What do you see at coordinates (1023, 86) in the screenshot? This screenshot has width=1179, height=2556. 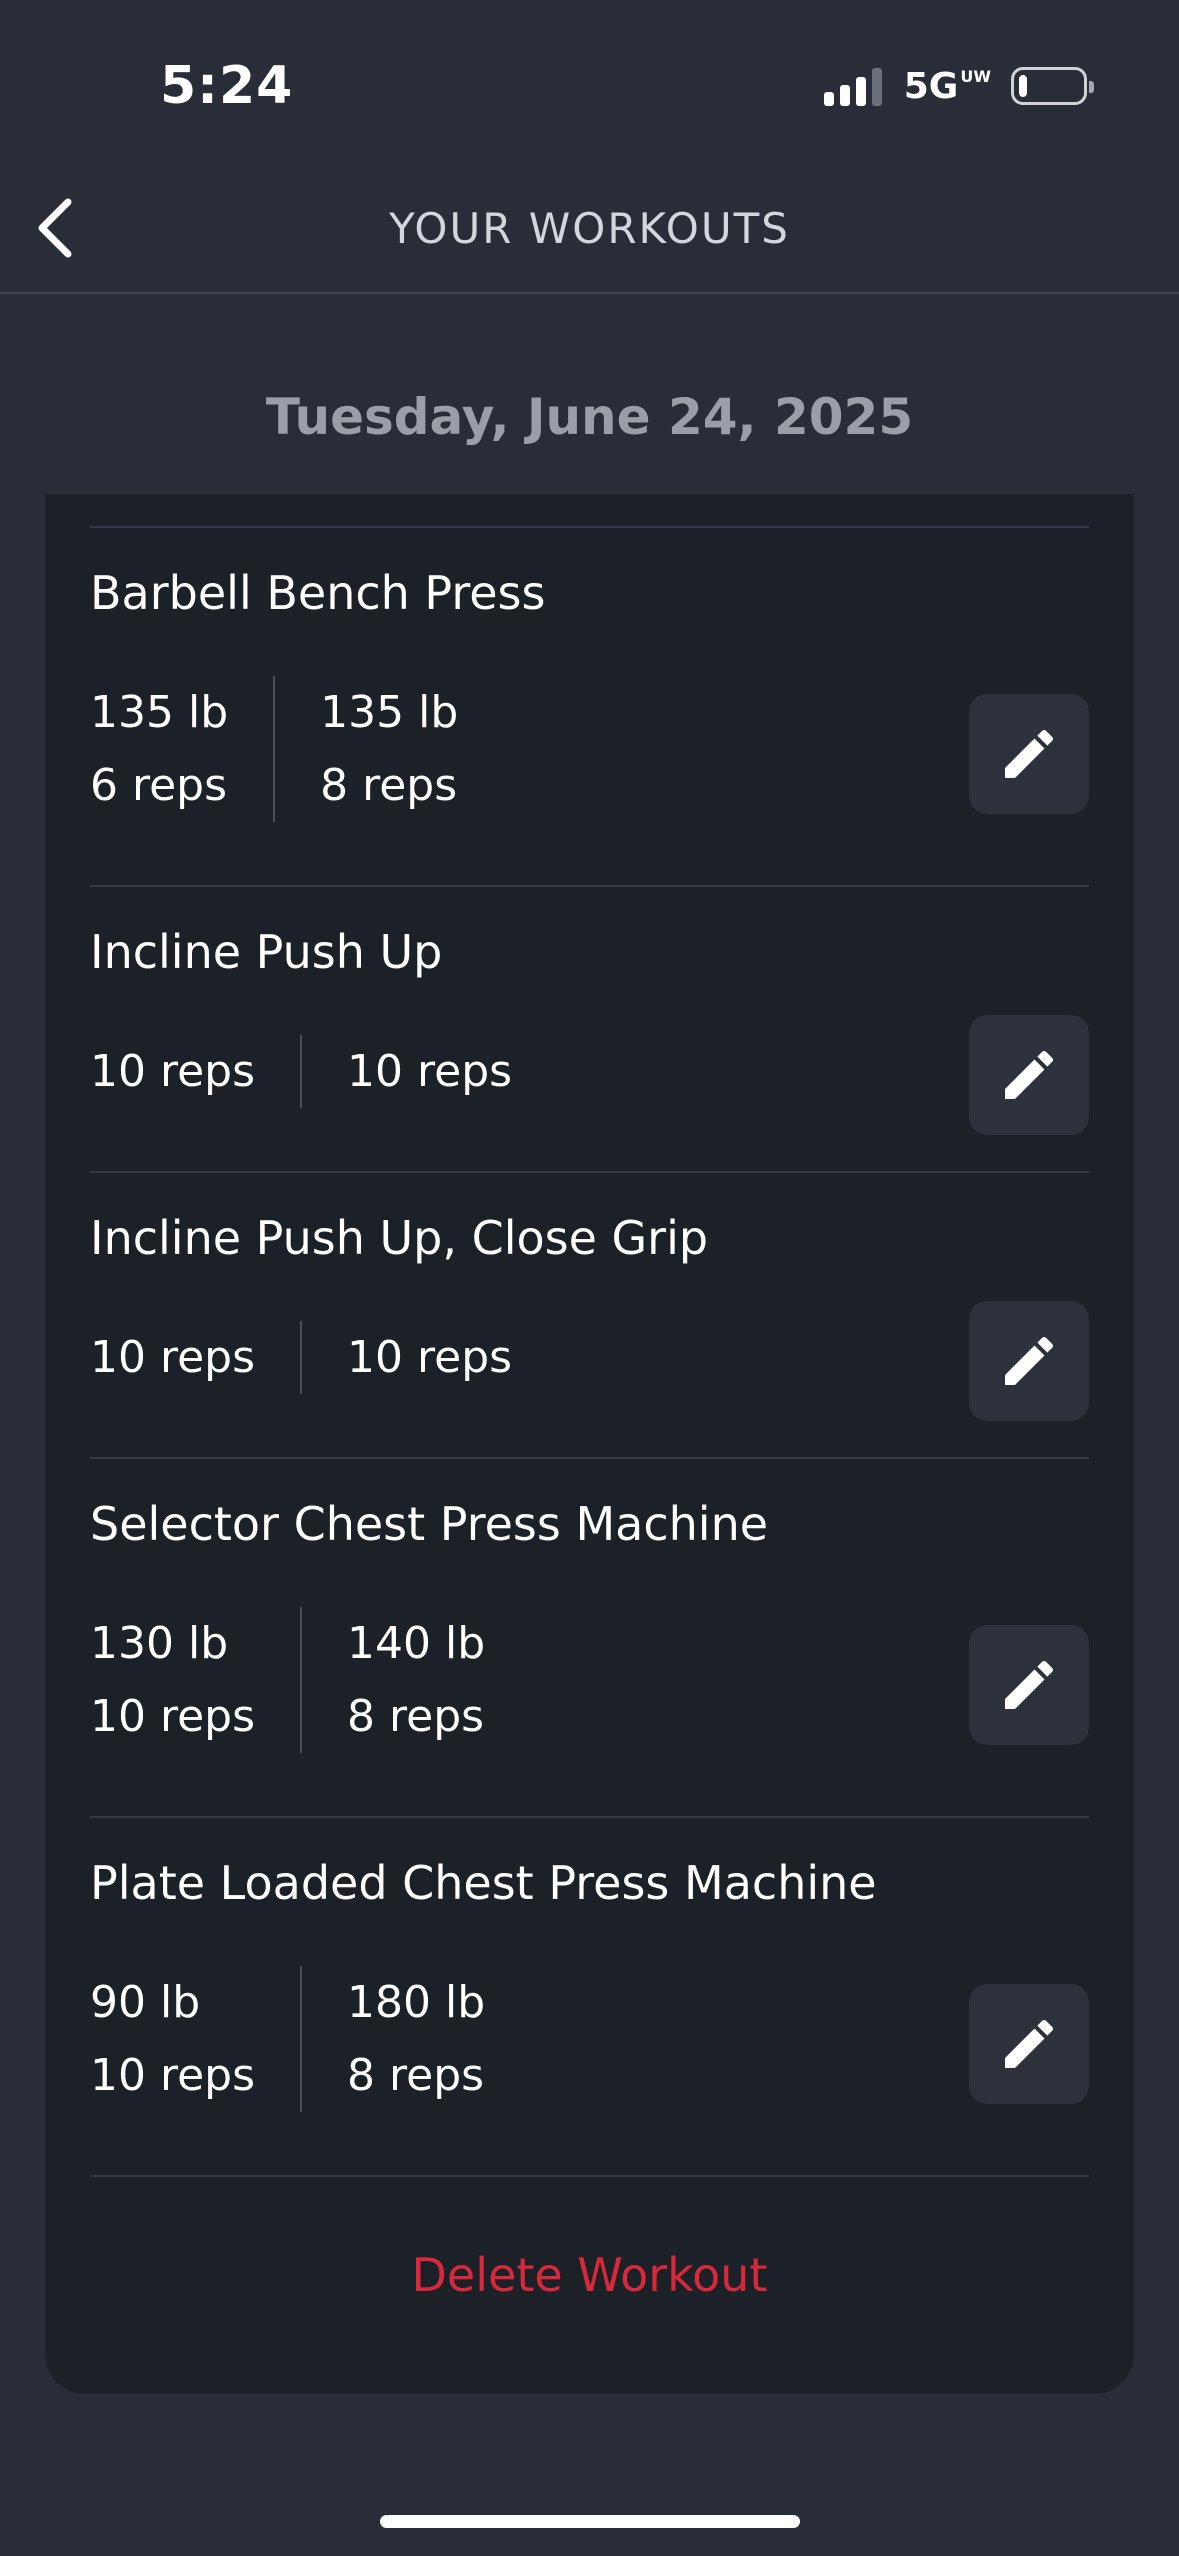 I see `battery-level` at bounding box center [1023, 86].